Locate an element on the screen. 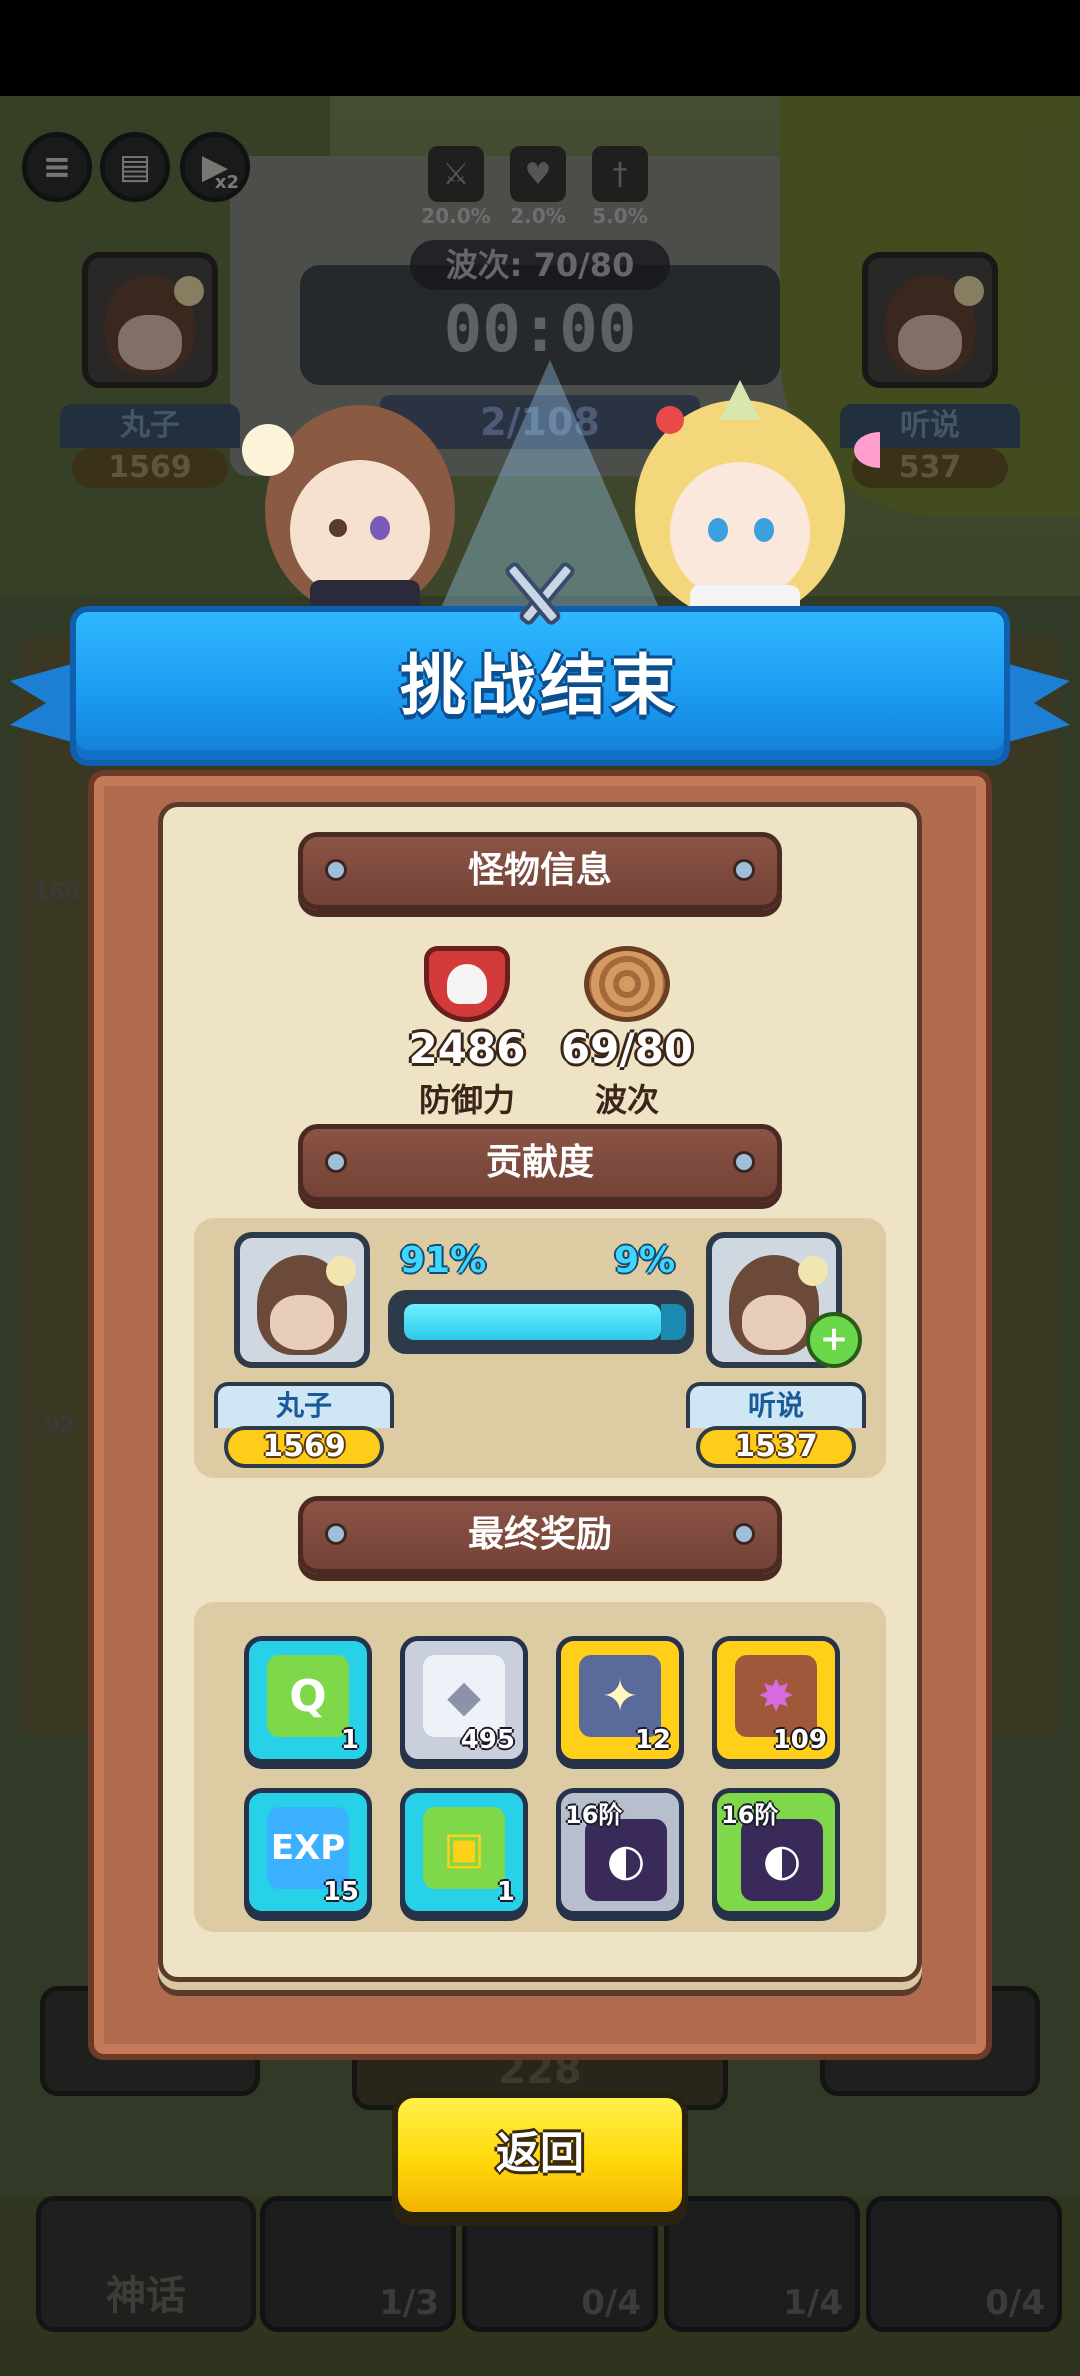 The height and width of the screenshot is (2376, 1080). reward-qty: 109 is located at coordinates (799, 1740).